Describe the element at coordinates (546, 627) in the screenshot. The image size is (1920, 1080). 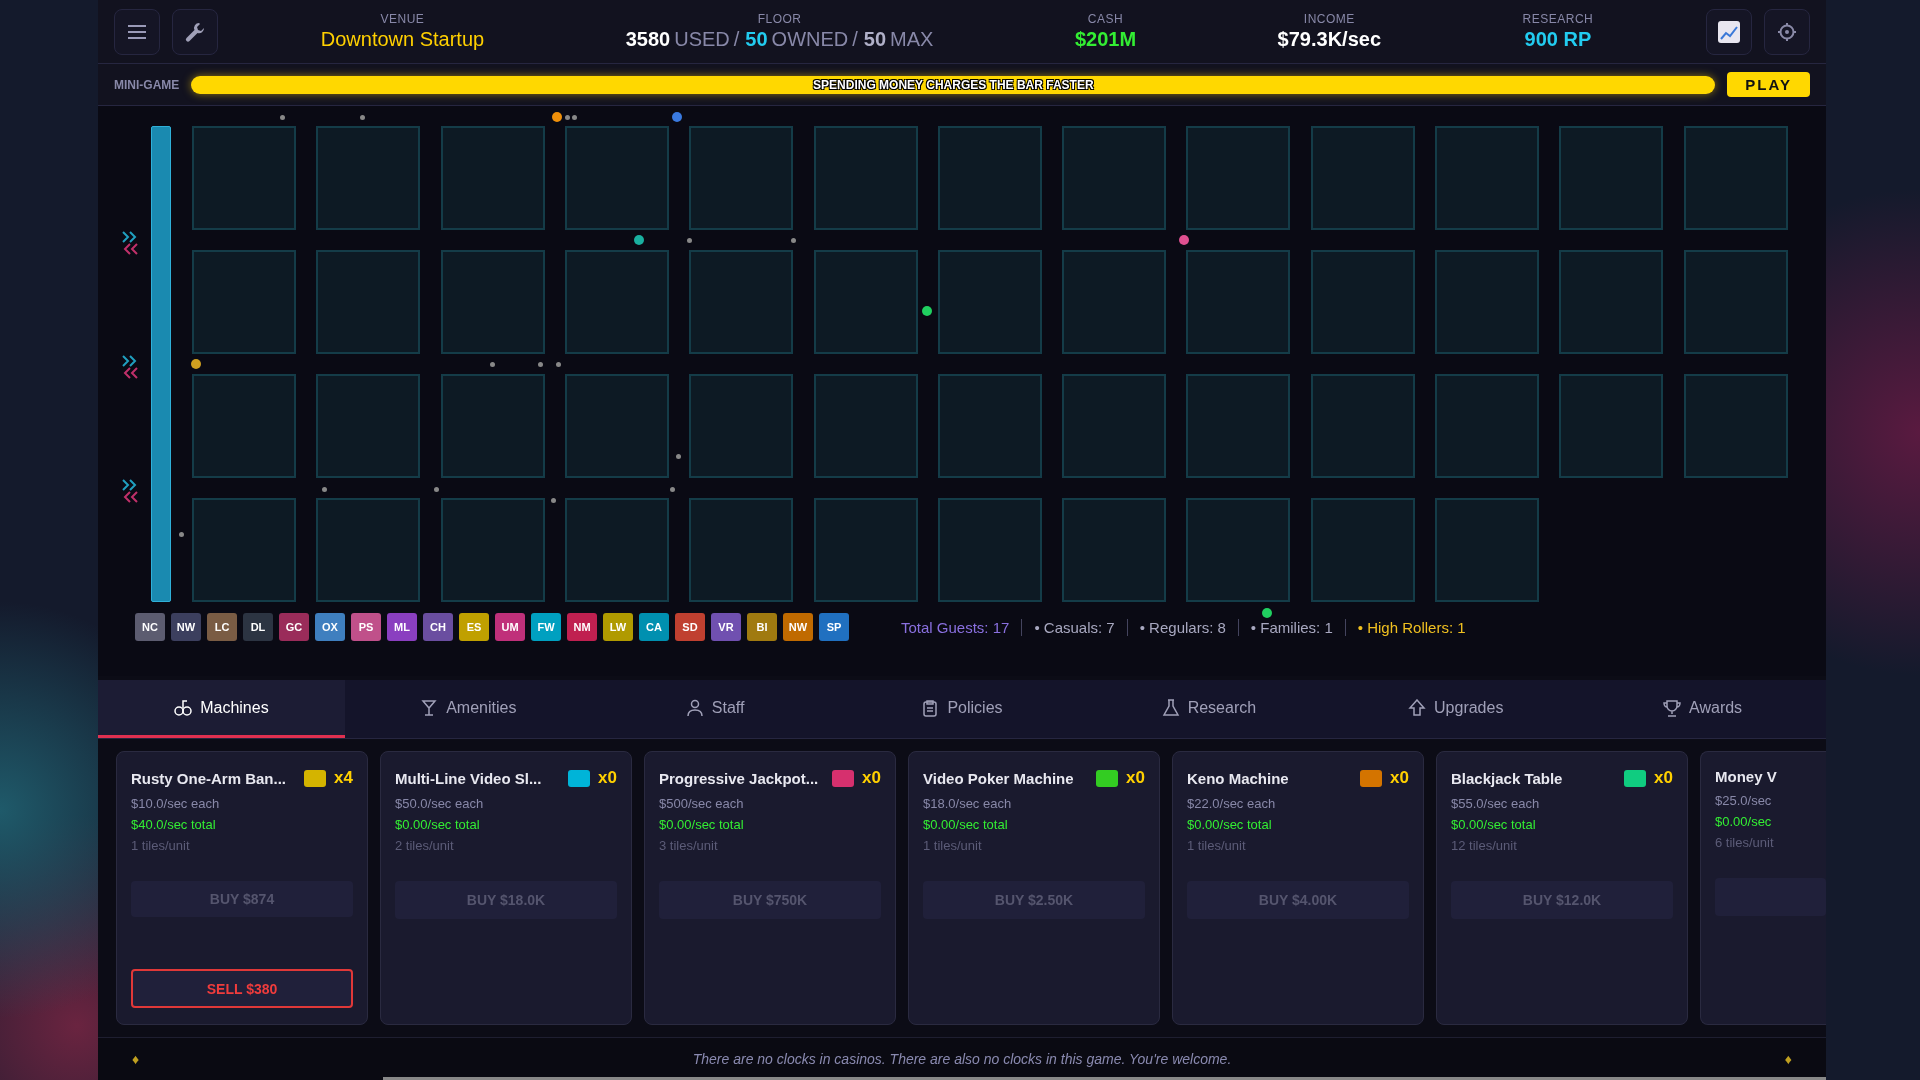
I see `machine-type-badge: FW` at that location.